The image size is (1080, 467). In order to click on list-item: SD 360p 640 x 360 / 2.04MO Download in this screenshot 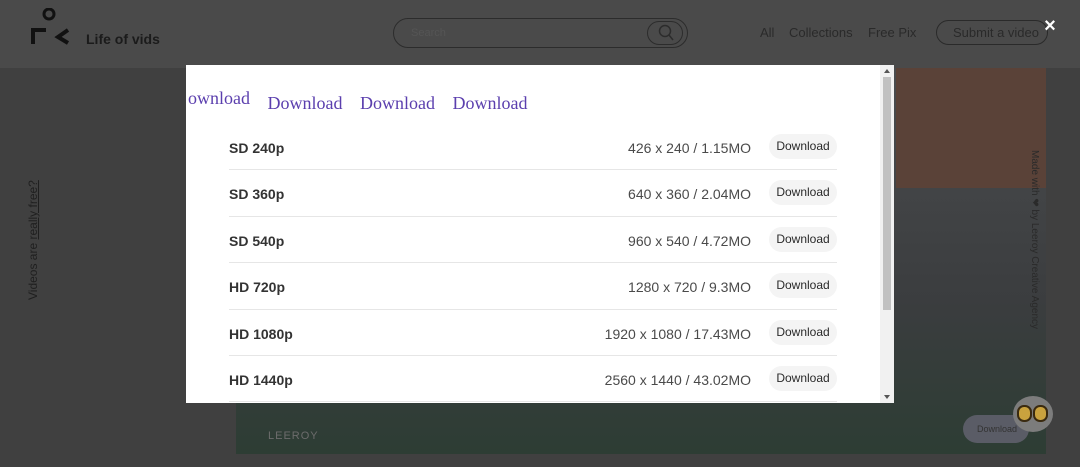, I will do `click(533, 193)`.